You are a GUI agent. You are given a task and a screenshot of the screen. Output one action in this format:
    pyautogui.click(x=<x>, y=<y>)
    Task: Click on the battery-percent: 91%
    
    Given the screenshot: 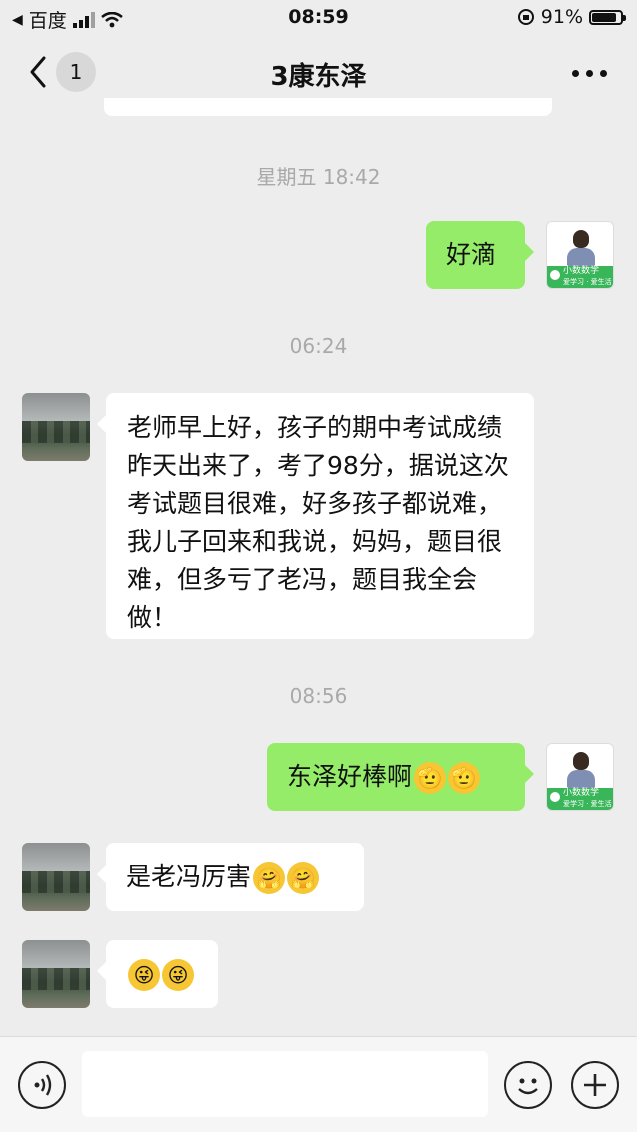 What is the action you would take?
    pyautogui.click(x=561, y=17)
    